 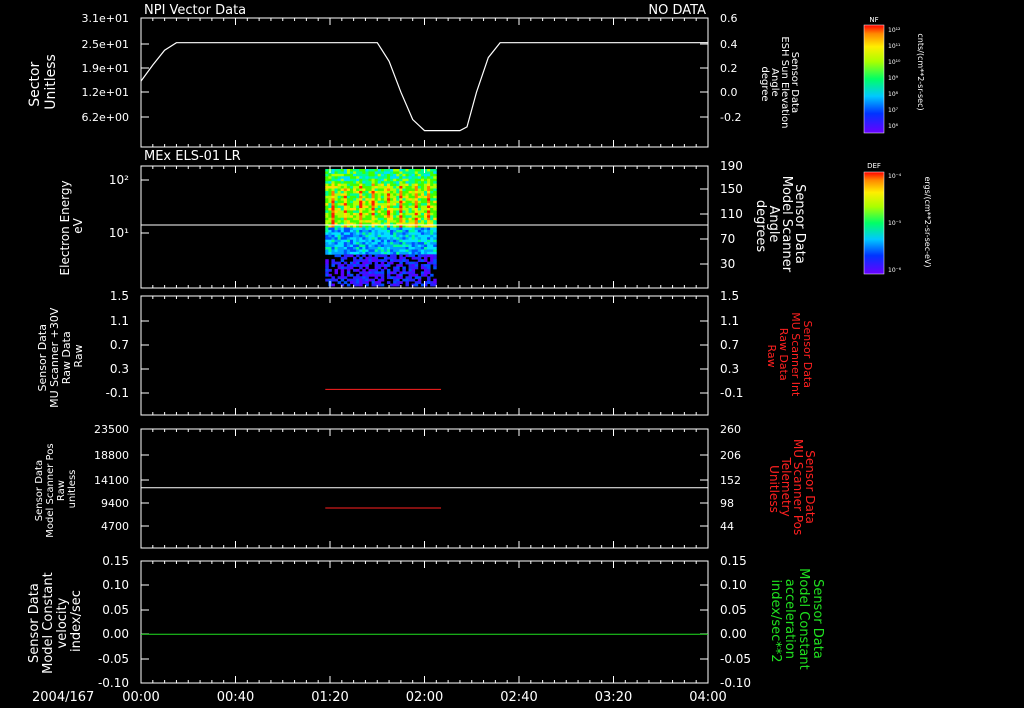 What do you see at coordinates (424, 82) in the screenshot?
I see `panel-1-frame` at bounding box center [424, 82].